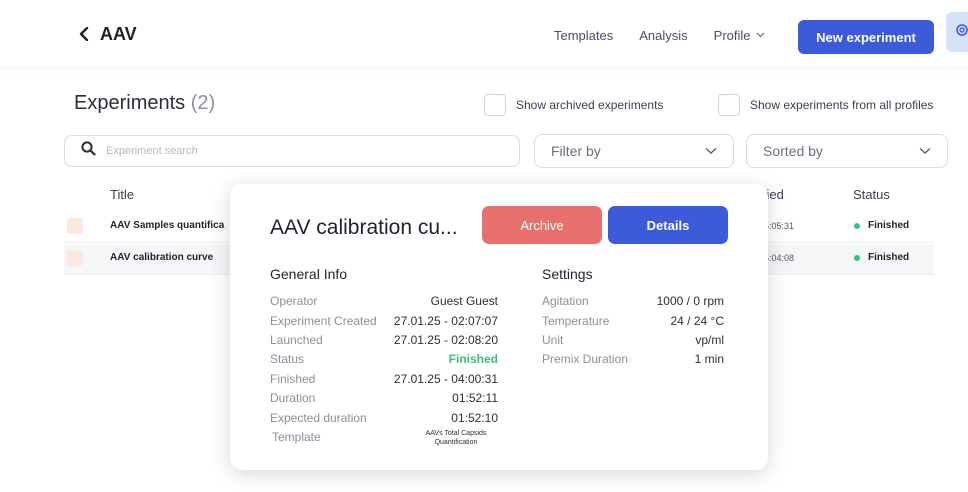 The image size is (968, 492). I want to click on back-button: AAV, so click(107, 34).